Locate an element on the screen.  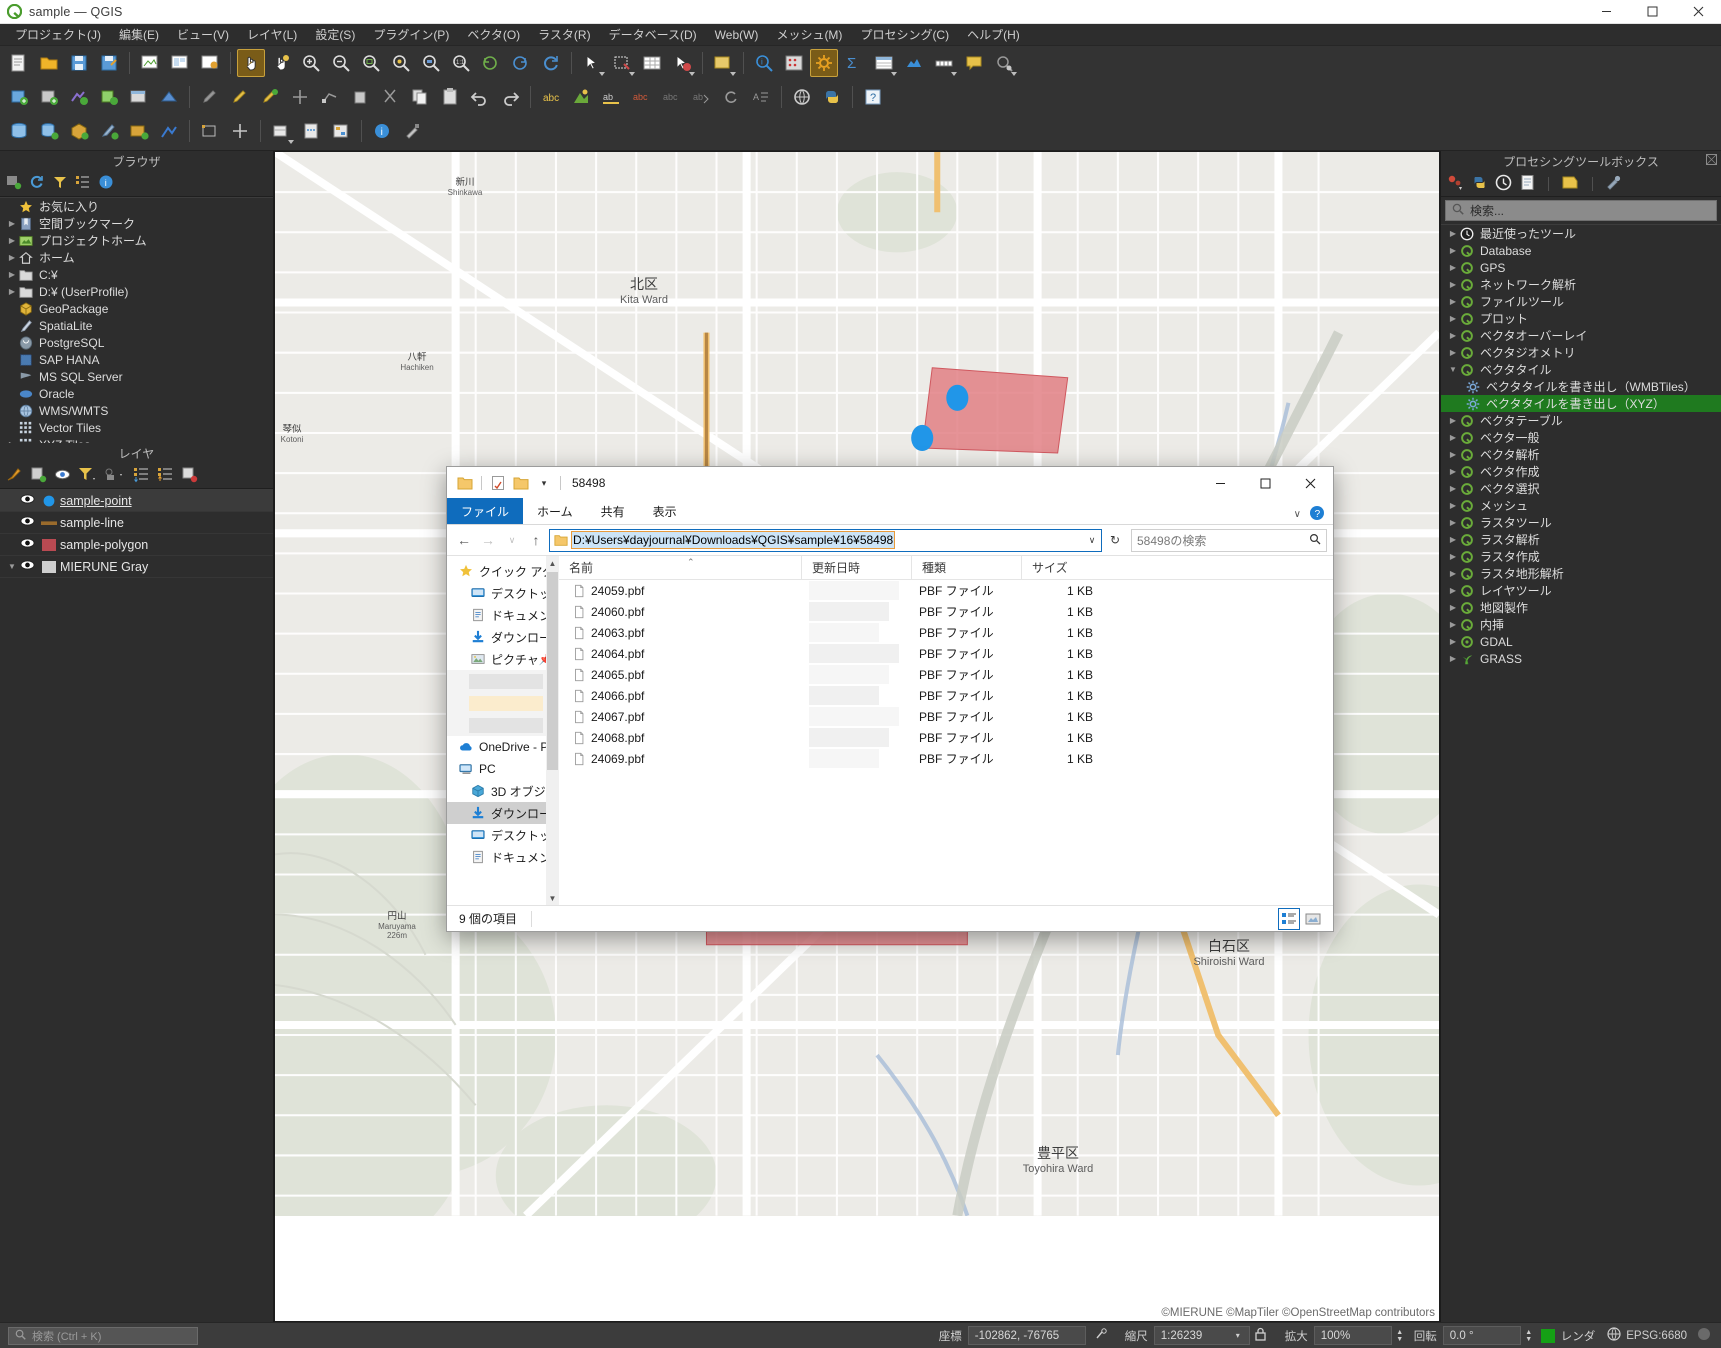
column-header-size: サイズ is located at coordinates (1066, 567).